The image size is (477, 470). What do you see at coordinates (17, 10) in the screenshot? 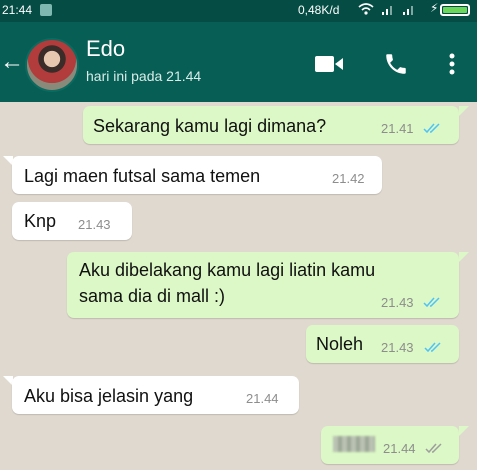
I see `status-time: 21:44` at bounding box center [17, 10].